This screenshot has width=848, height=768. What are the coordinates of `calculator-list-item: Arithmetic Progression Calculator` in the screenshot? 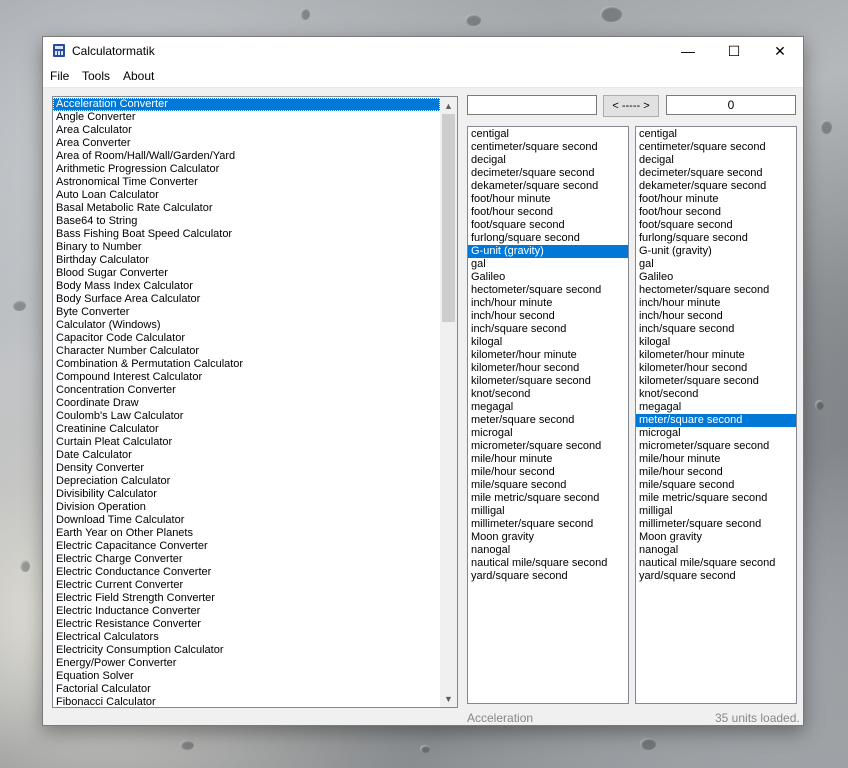 It's located at (246, 169).